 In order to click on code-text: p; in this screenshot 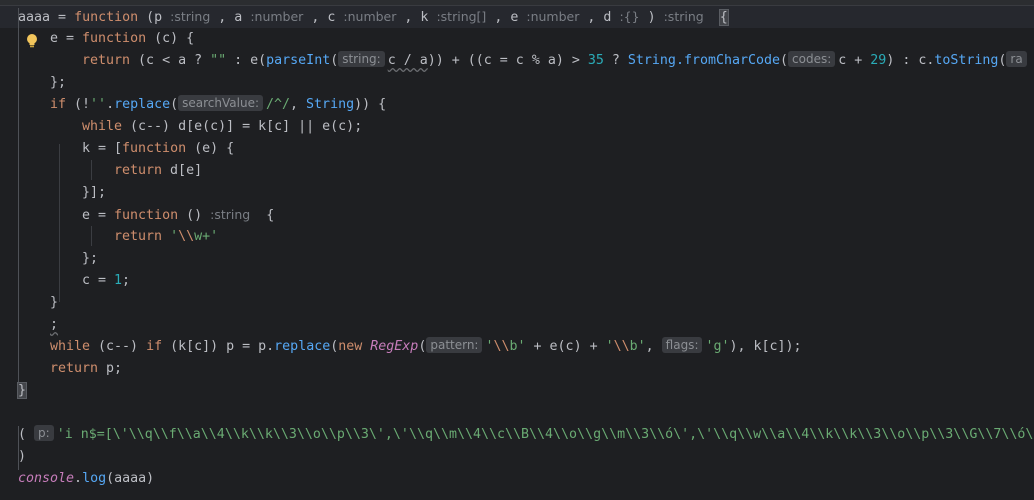, I will do `click(110, 368)`.